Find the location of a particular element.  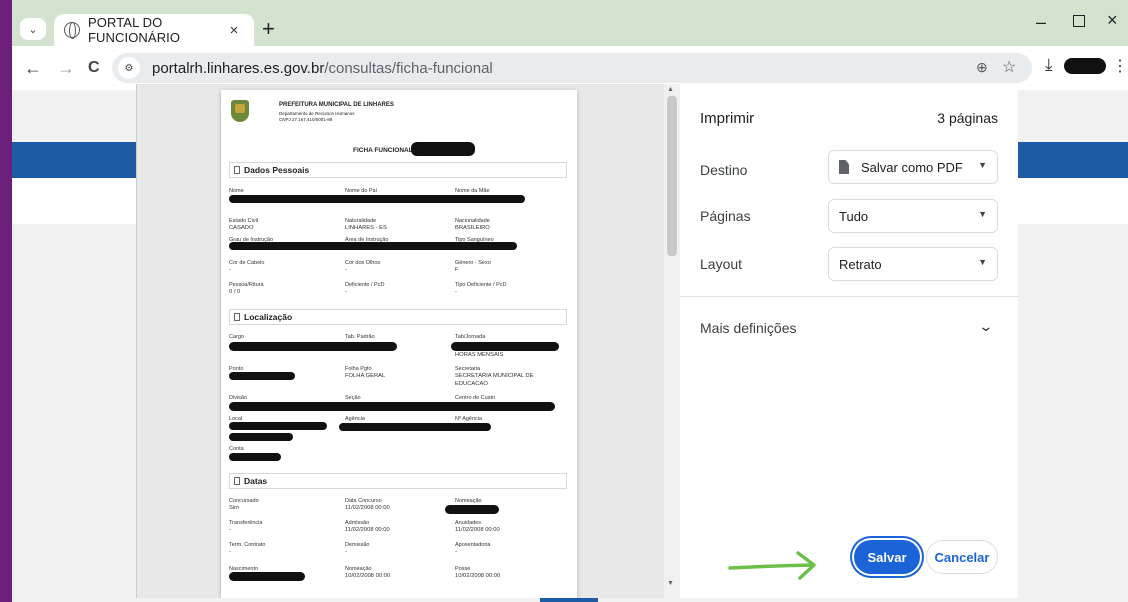

value-cor-cabelo: - is located at coordinates (230, 270).